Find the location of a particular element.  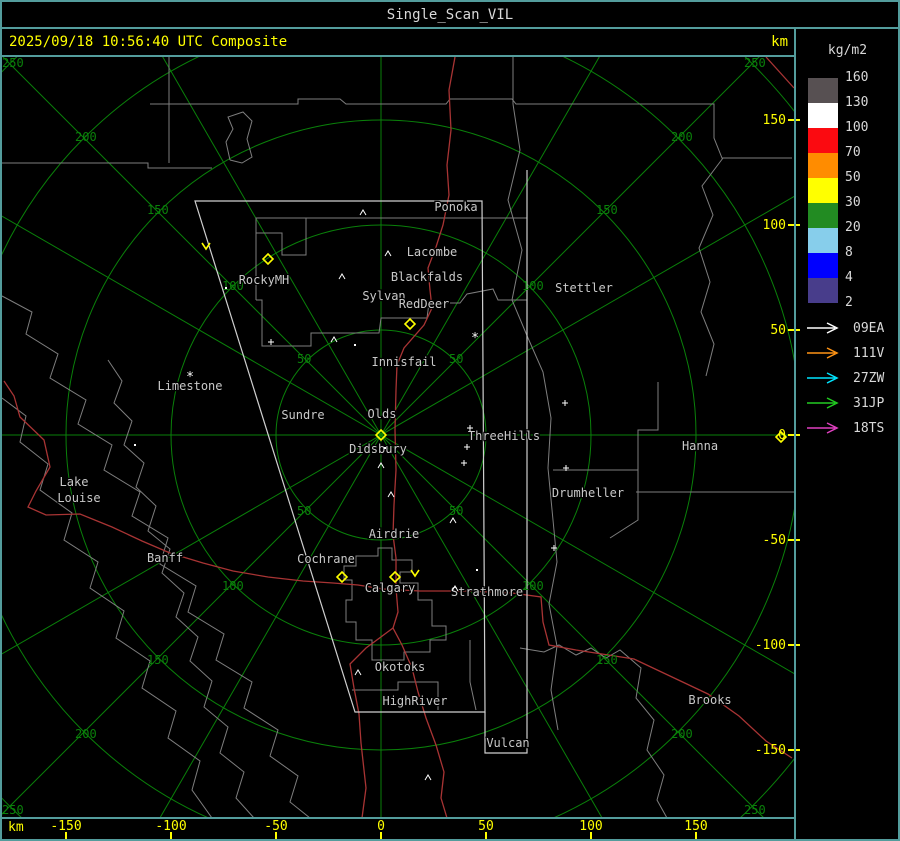

bottom-axis-label: 150 is located at coordinates (695, 826).